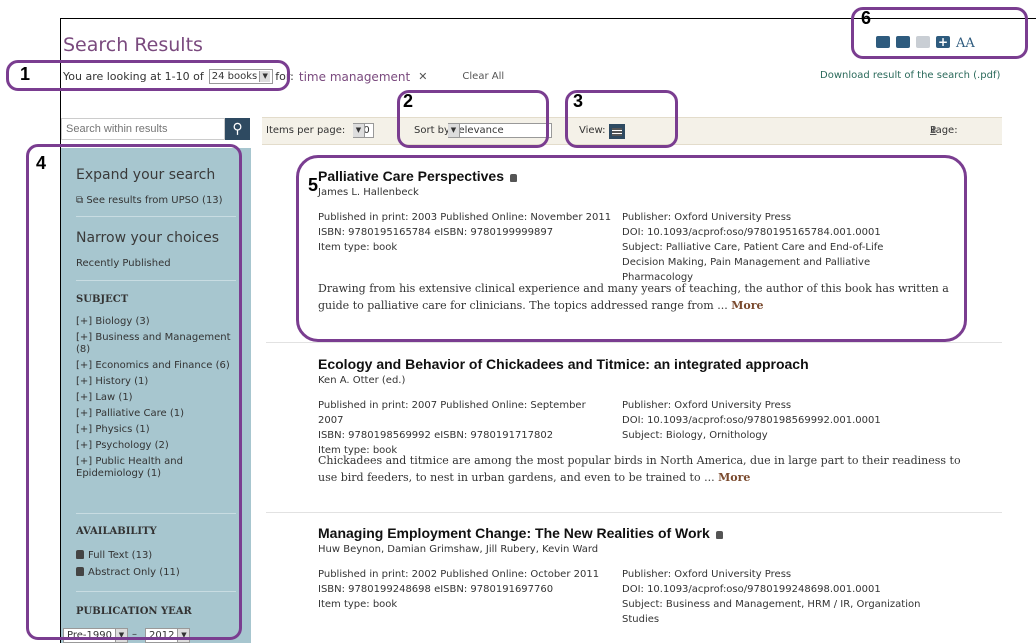 This screenshot has height=643, width=1036. I want to click on items-per-page-label: Items per page:, so click(306, 130).